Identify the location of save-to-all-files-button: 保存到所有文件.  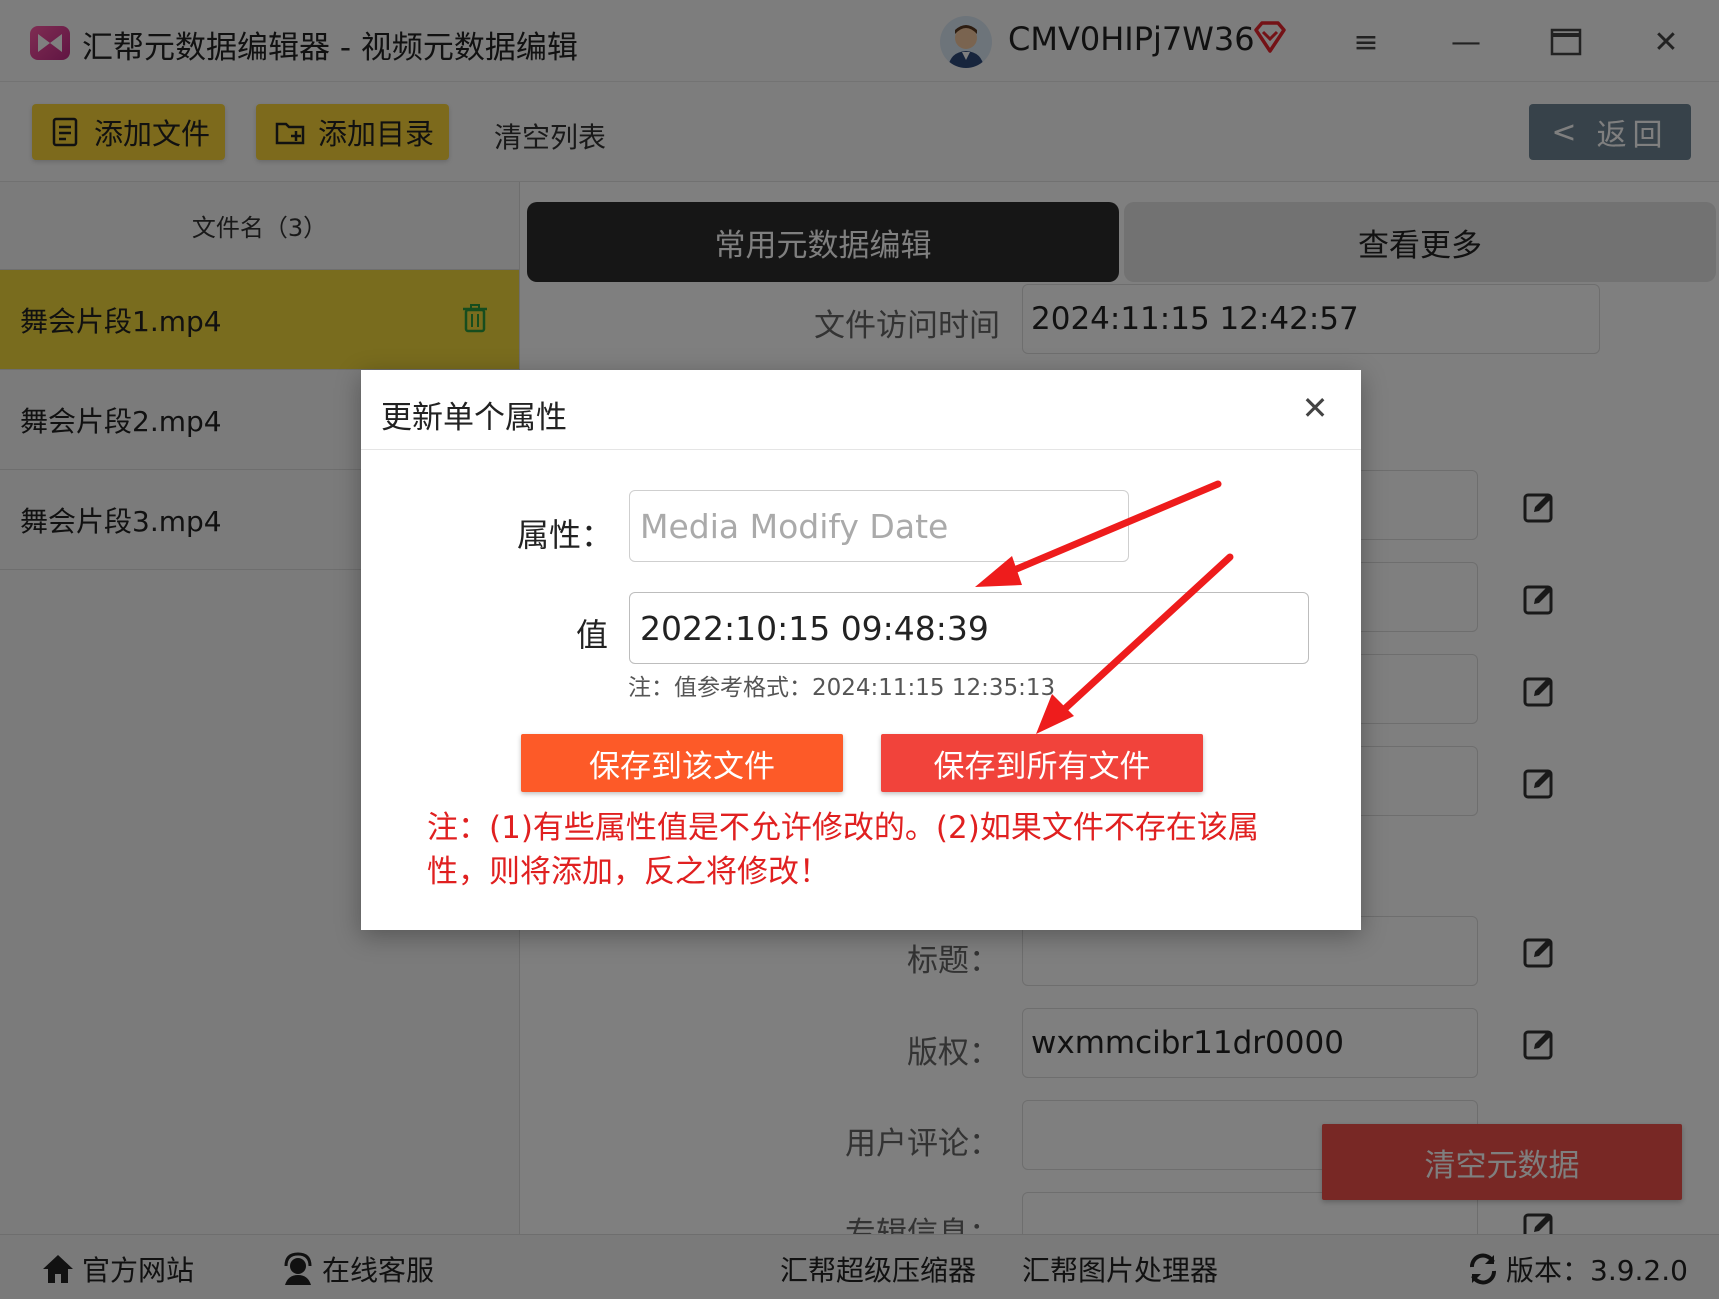
(1042, 763).